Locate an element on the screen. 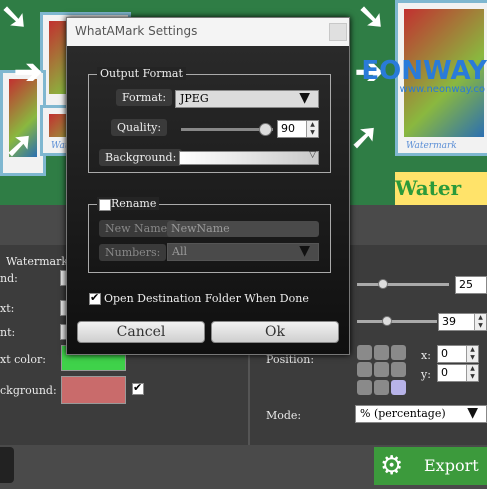  opacity-stepper: 39 ▲ ▼ is located at coordinates (462, 322).